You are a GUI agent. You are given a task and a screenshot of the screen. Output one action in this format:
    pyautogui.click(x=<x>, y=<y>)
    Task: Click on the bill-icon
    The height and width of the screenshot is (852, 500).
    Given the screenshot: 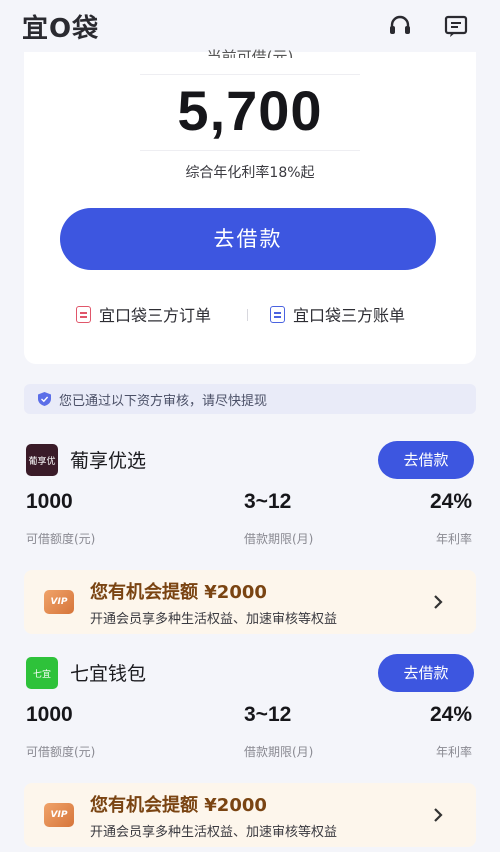 What is the action you would take?
    pyautogui.click(x=277, y=314)
    